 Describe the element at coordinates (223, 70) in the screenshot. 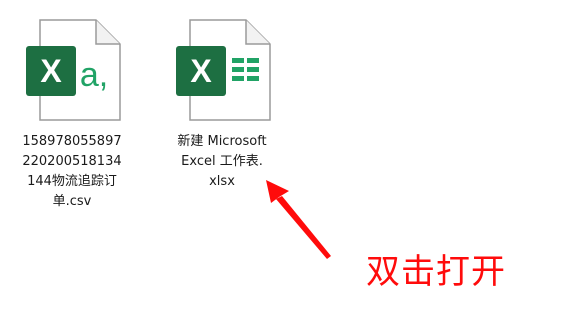

I see `excel-xlsx-file-icon: X` at that location.